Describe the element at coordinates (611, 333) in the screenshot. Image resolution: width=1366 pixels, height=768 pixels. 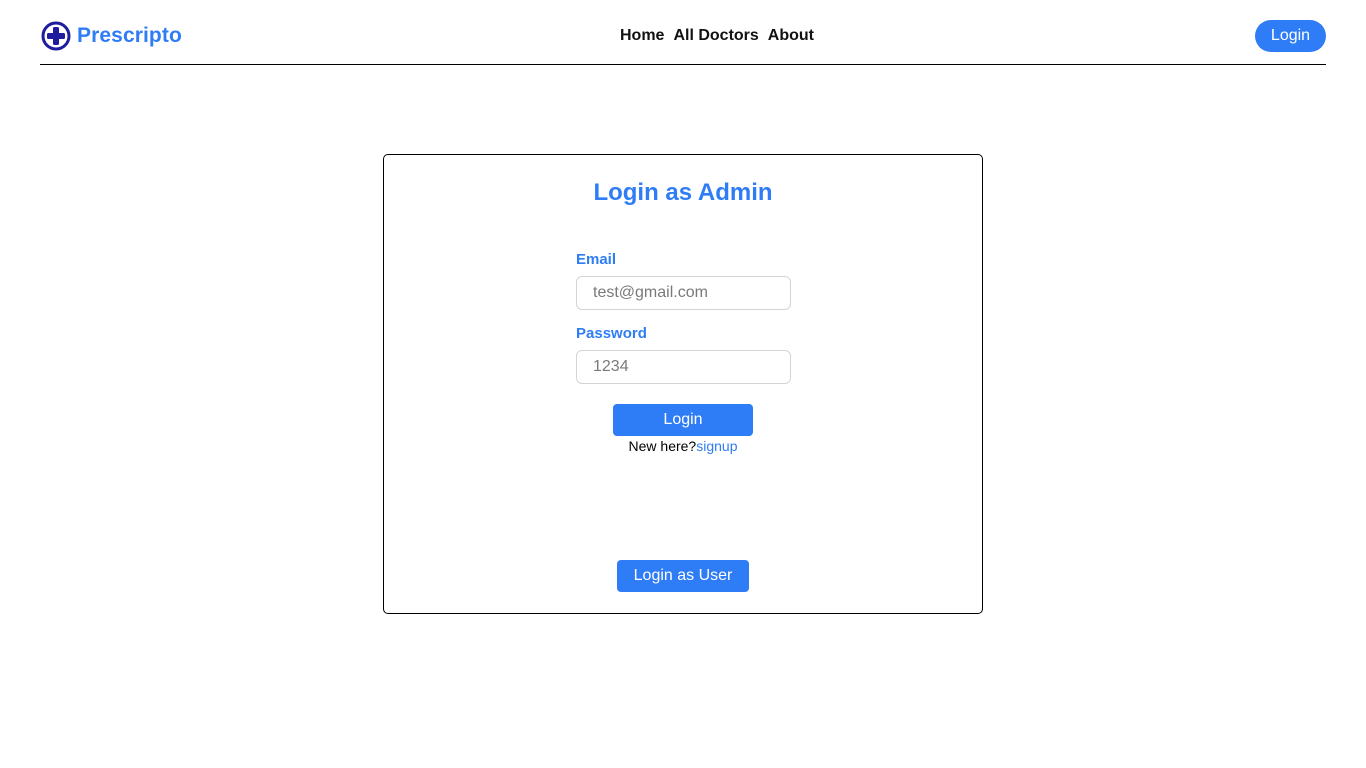
I see `password-label: Password` at that location.